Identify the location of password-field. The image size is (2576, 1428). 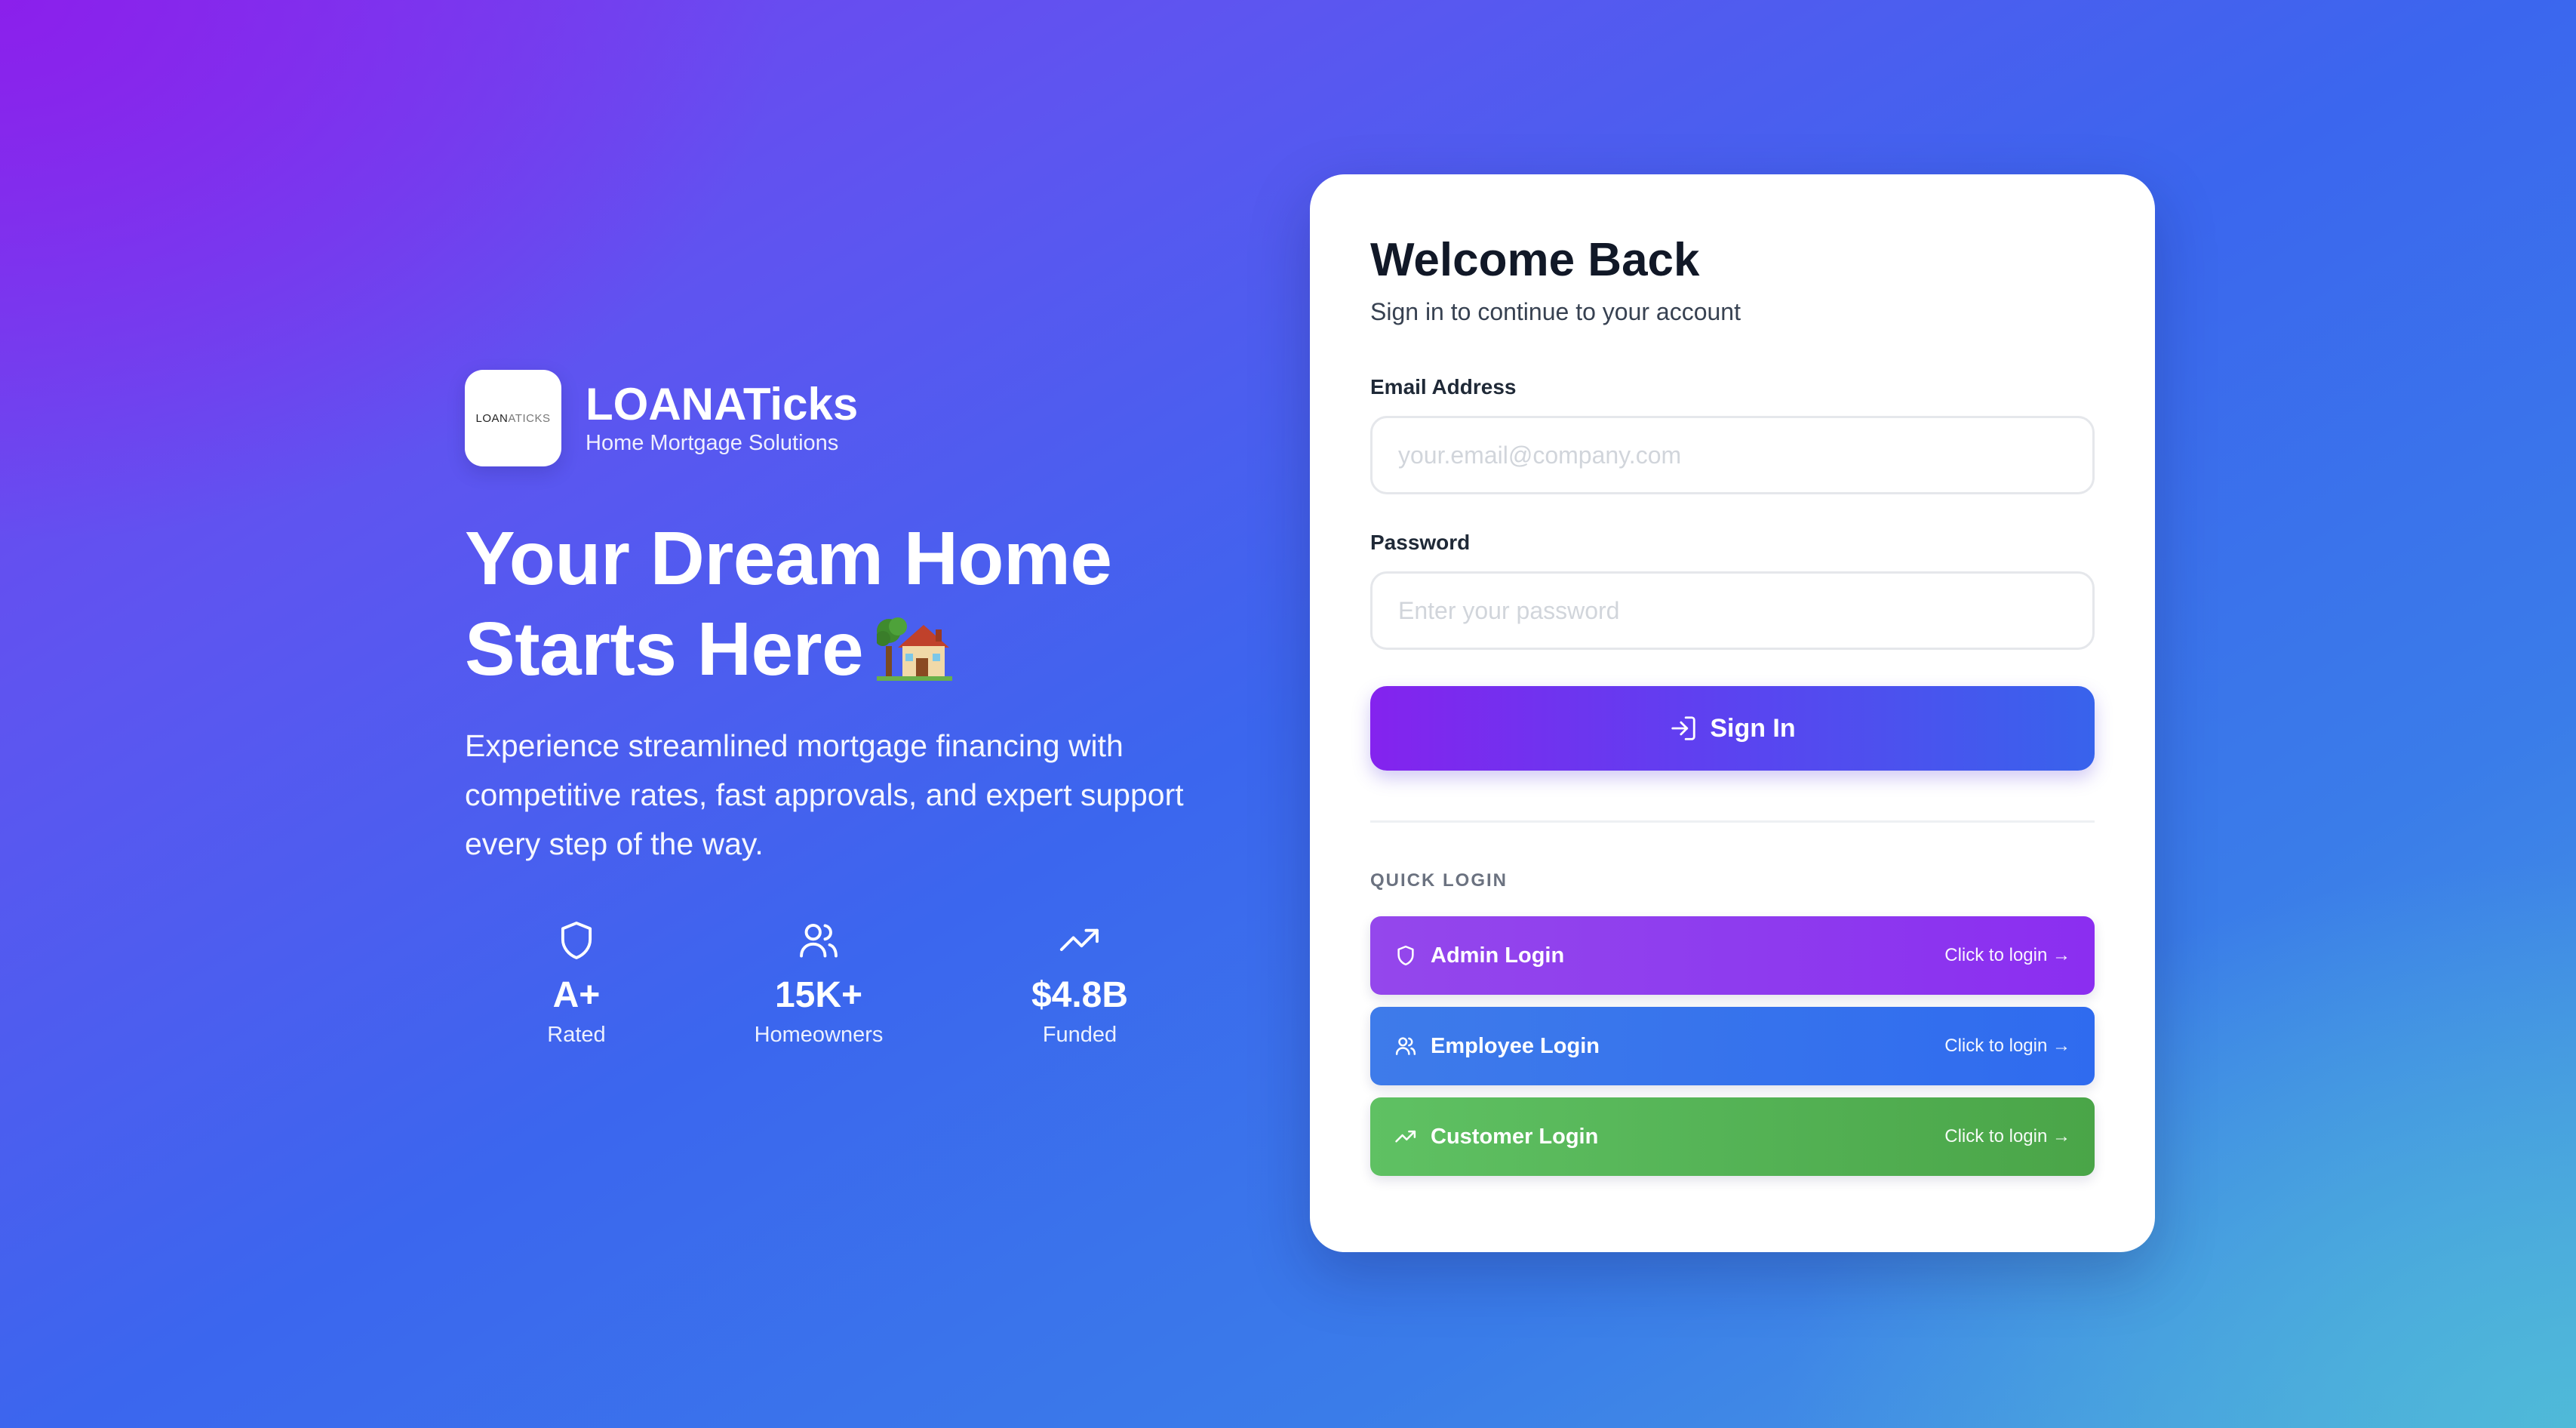
(1732, 610).